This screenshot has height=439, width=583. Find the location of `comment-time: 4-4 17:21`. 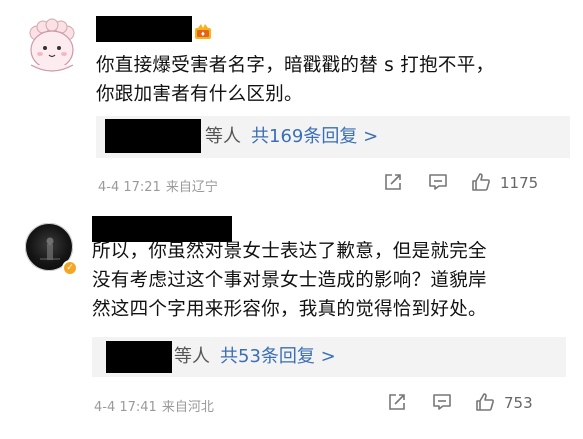

comment-time: 4-4 17:21 is located at coordinates (129, 187).